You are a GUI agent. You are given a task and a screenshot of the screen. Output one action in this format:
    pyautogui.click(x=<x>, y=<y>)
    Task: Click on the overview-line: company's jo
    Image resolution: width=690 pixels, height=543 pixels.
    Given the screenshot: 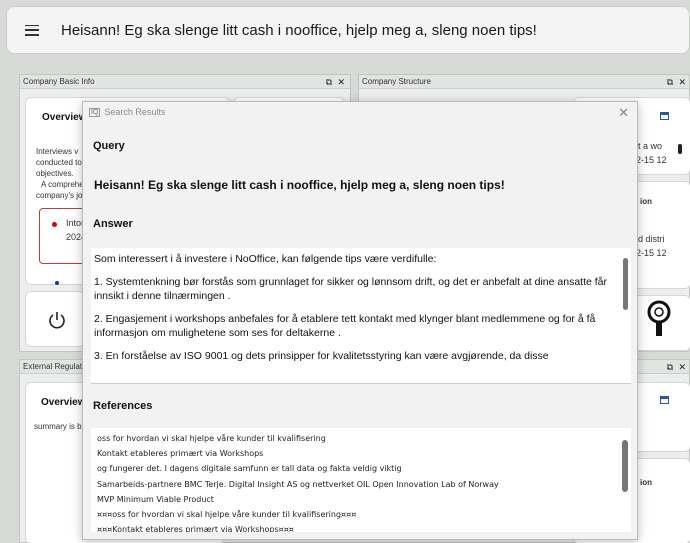 What is the action you would take?
    pyautogui.click(x=59, y=195)
    